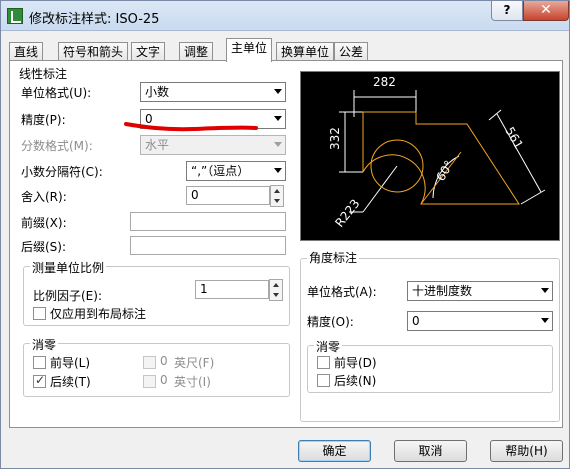  Describe the element at coordinates (213, 145) in the screenshot. I see `fraction-format-select: 水平` at that location.